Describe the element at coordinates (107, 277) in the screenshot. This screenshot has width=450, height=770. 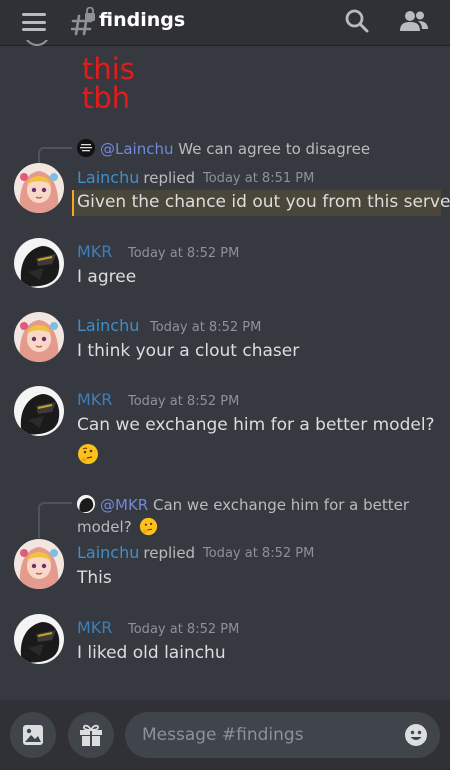
I see `message-text: I agree` at that location.